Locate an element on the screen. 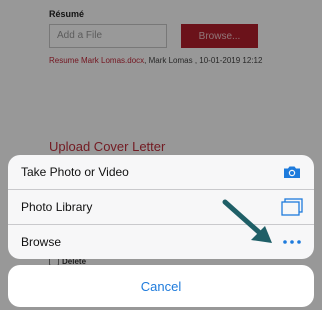  pointer-arrow-icon is located at coordinates (247, 221).